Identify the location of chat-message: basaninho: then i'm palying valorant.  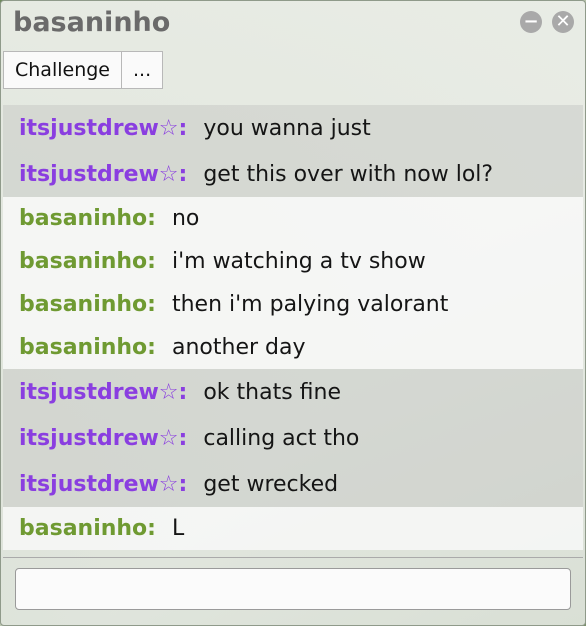
(293, 304).